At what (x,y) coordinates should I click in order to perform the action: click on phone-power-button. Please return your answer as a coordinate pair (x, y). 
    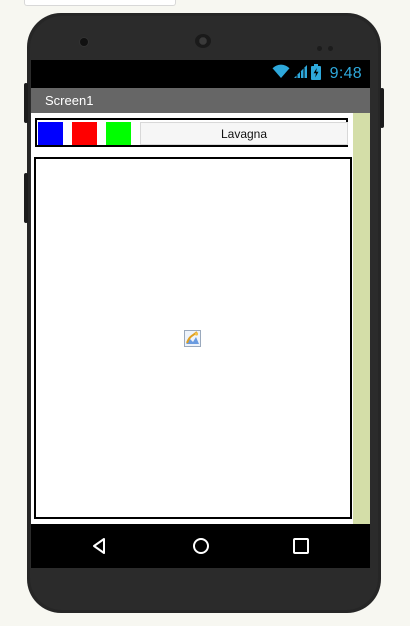
    Looking at the image, I should click on (382, 108).